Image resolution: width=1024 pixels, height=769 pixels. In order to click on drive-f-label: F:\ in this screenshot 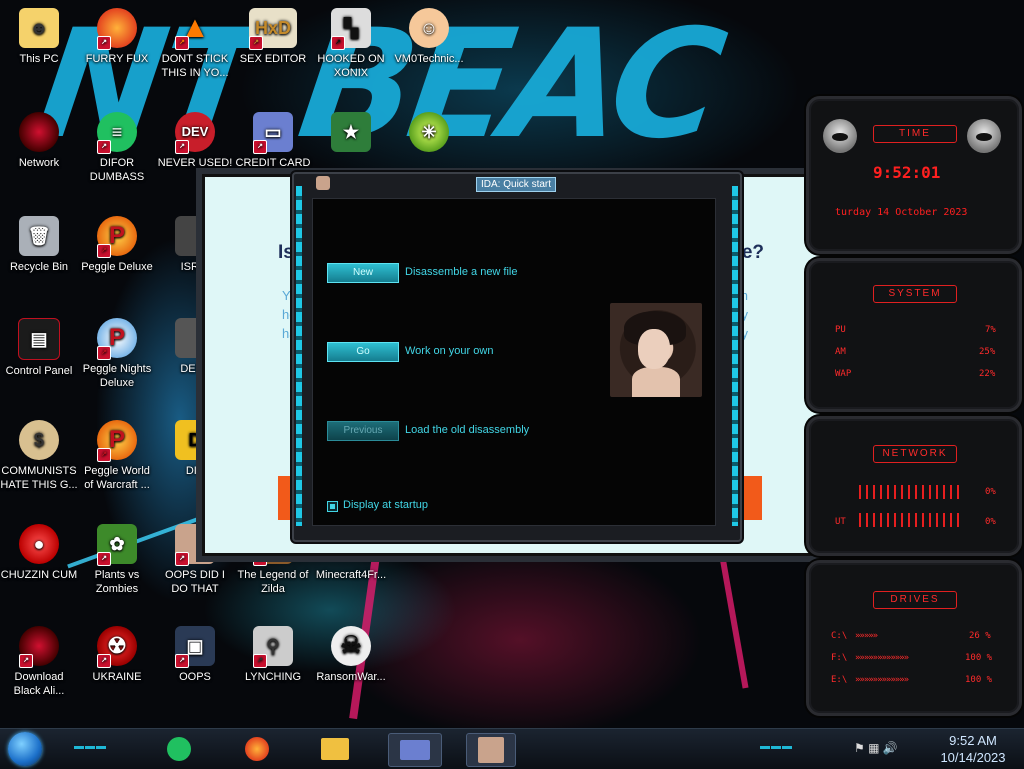, I will do `click(839, 658)`.